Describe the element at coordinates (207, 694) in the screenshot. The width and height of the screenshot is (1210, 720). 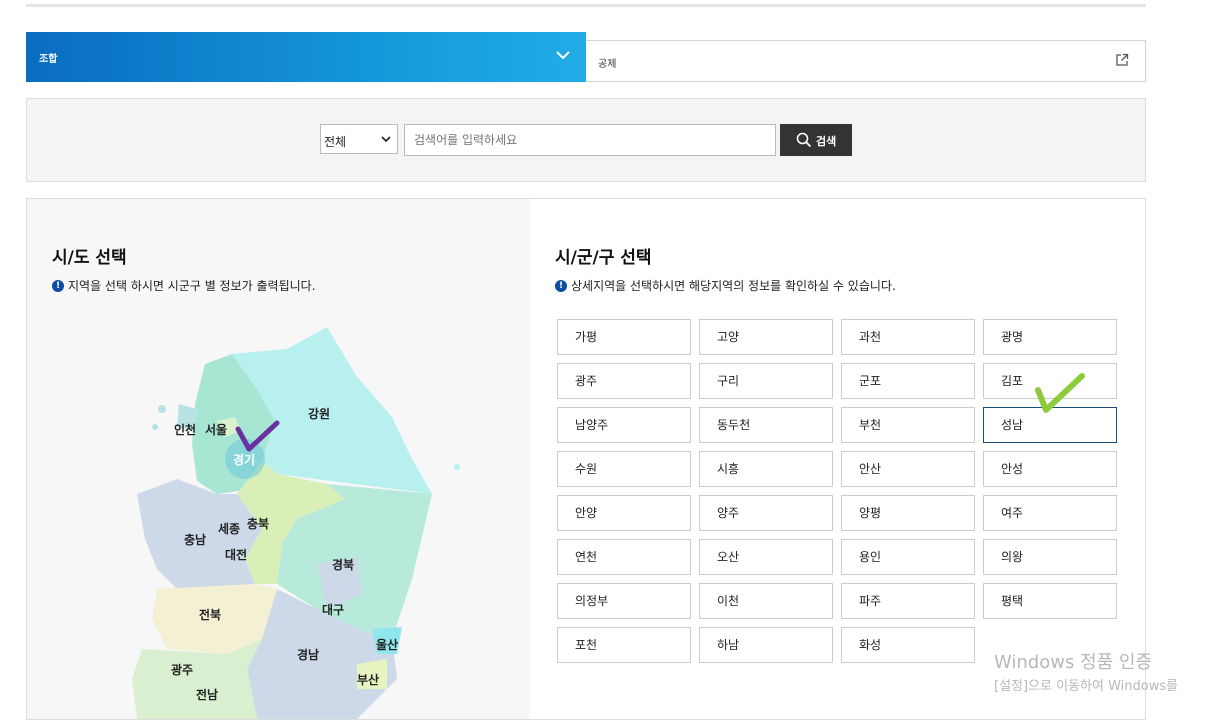
I see `map-label-jeonnam: 전남` at that location.